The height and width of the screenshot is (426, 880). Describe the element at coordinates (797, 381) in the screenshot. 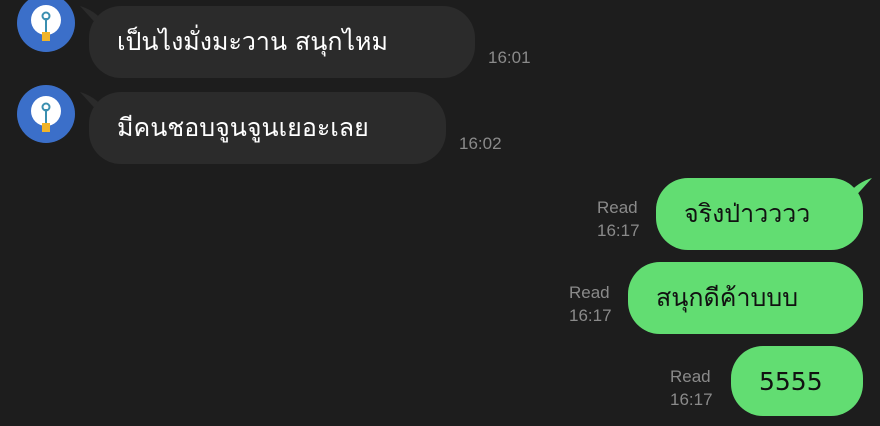

I see `outgoing-message: 5555` at that location.